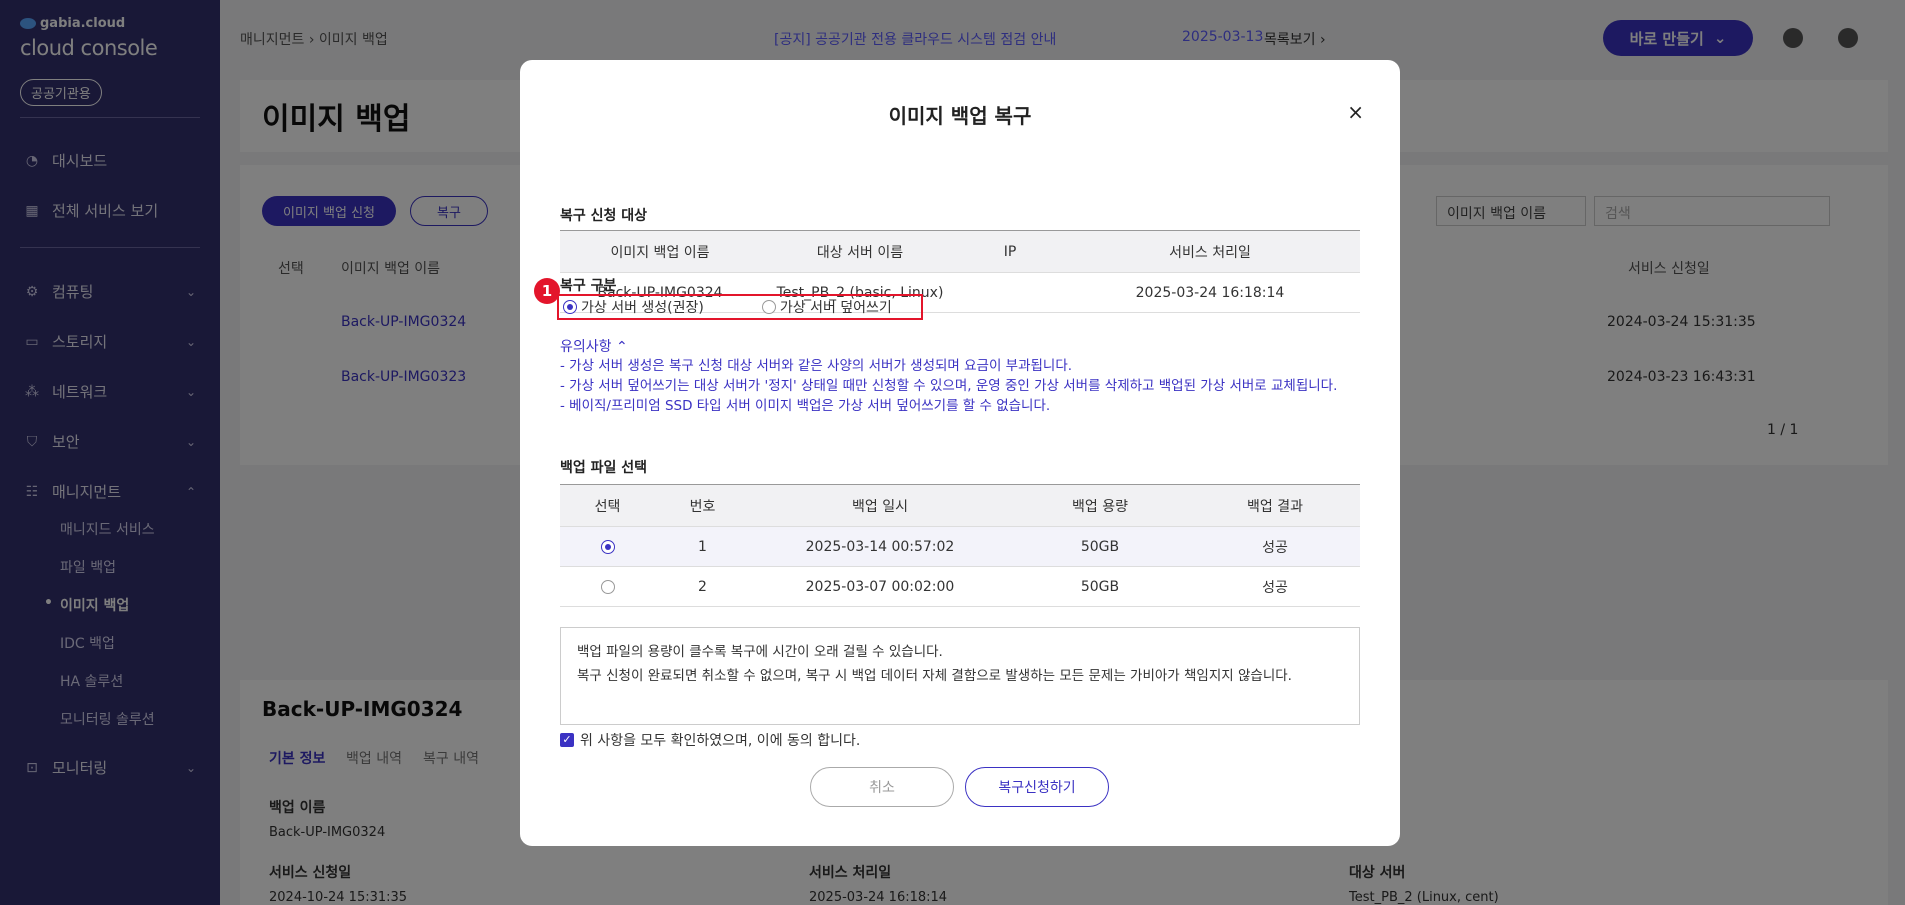 The height and width of the screenshot is (905, 1905). What do you see at coordinates (760, 652) in the screenshot?
I see `warning-text: 백업 파일의 용량이 클수록 복구에 시간이 오래 걸릴 수 있습니다.` at bounding box center [760, 652].